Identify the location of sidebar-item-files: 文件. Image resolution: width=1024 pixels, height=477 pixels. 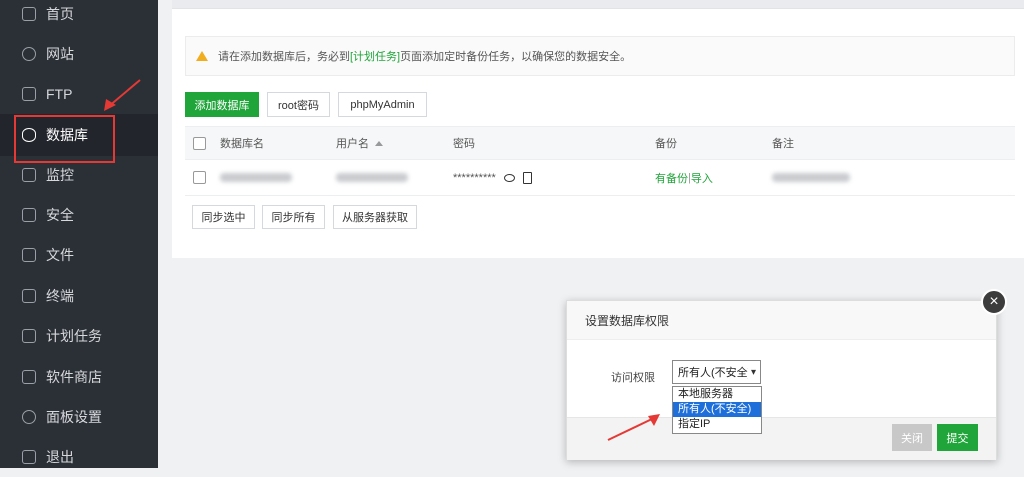
(79, 255).